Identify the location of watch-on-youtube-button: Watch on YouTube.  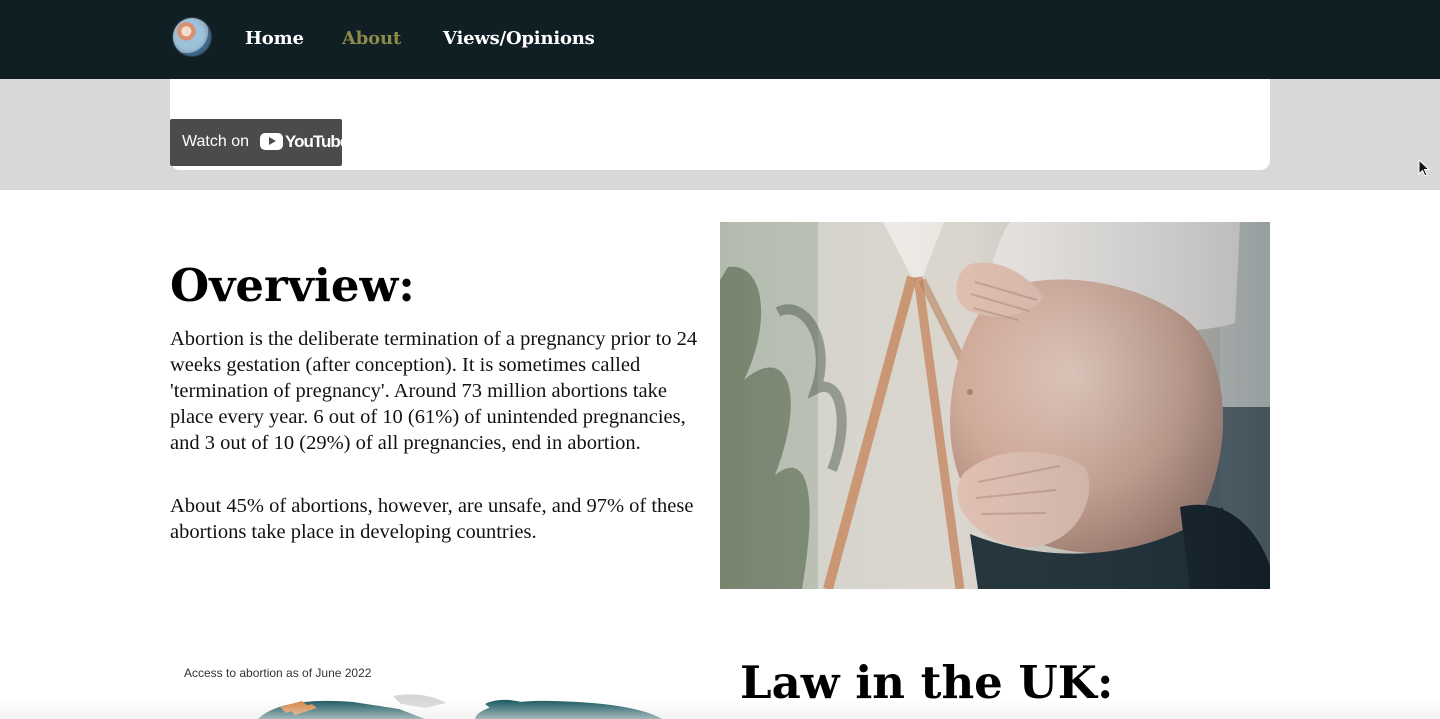
(259, 142).